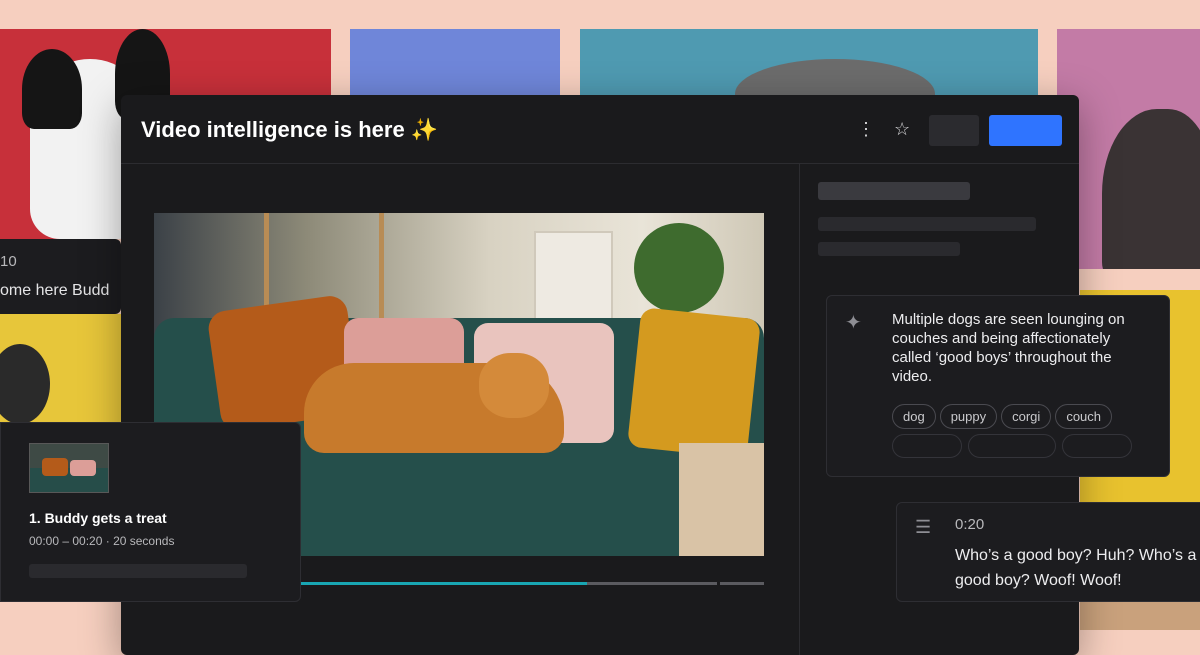 This screenshot has height=655, width=1200. Describe the element at coordinates (514, 385) in the screenshot. I see `video-corgi-head` at that location.